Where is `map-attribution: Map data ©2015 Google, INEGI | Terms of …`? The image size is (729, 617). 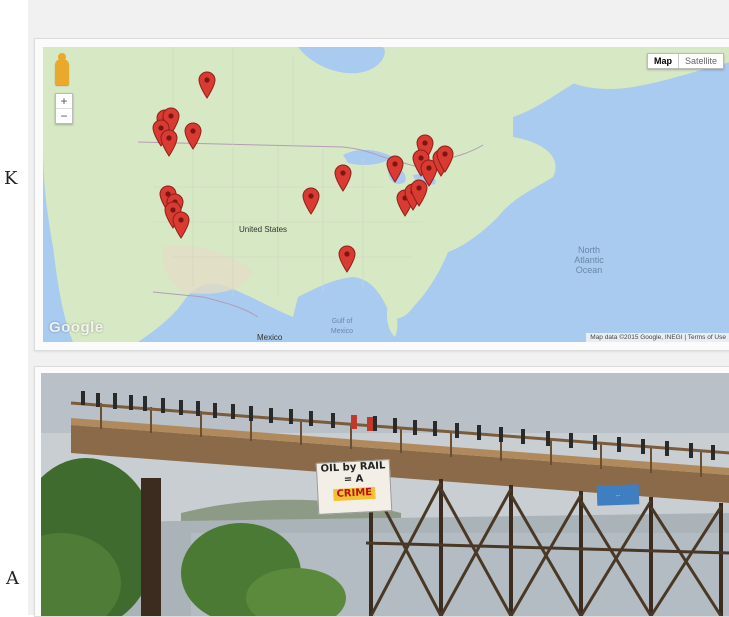
map-attribution: Map data ©2015 Google, INEGI | Terms of … is located at coordinates (657, 337).